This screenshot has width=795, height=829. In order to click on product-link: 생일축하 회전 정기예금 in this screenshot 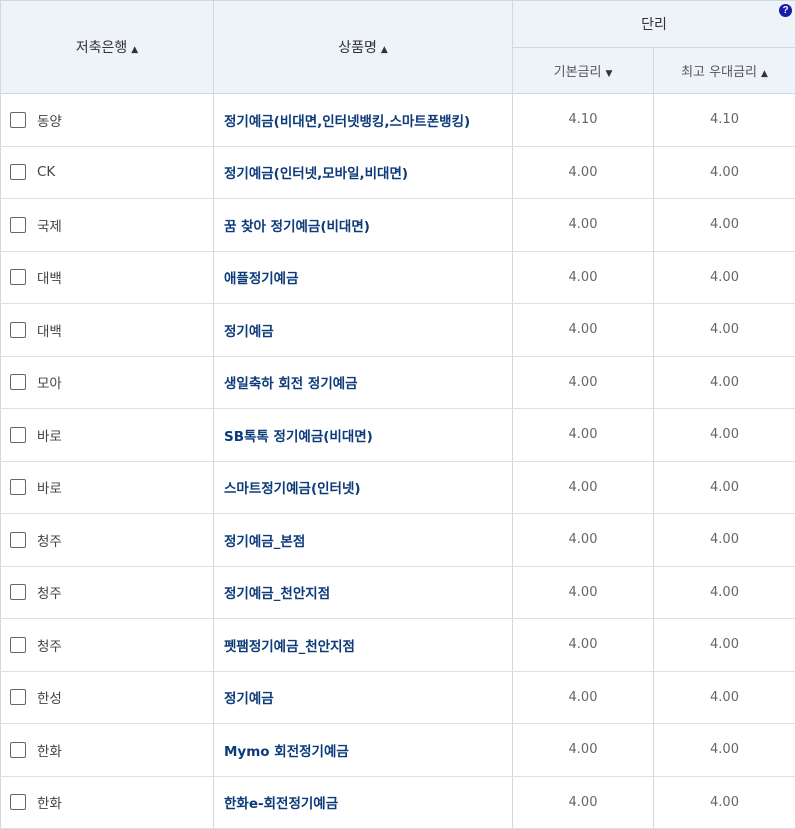, I will do `click(363, 382)`.